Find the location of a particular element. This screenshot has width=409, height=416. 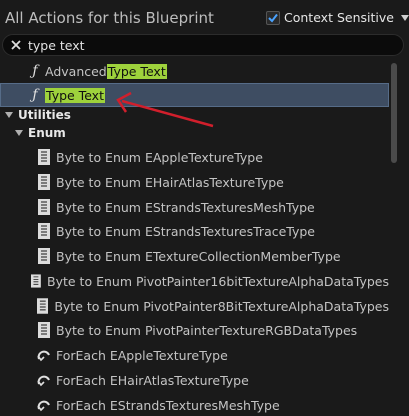

list-item: Byte to Enum EHairAtlasTextureType is located at coordinates (194, 182).